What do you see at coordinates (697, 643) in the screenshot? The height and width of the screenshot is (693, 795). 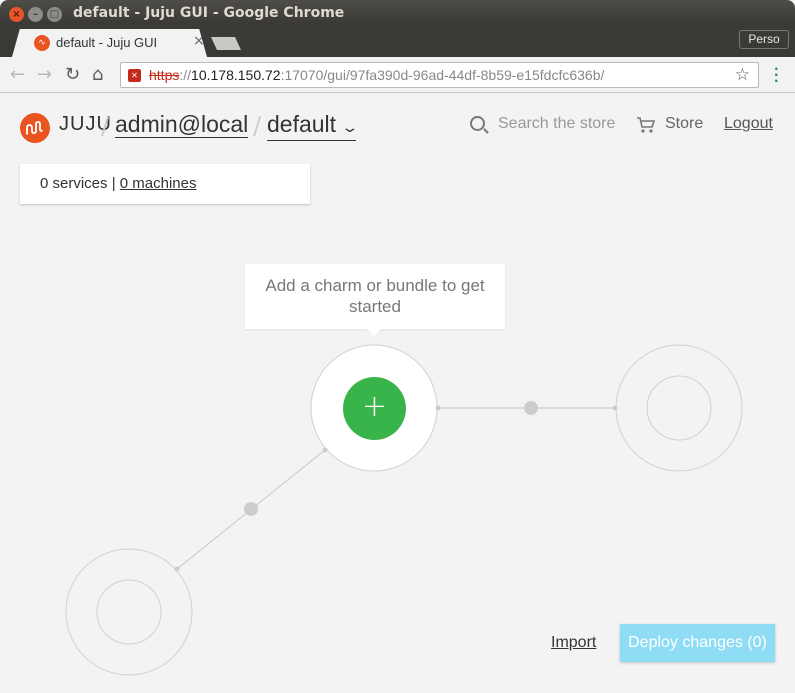 I see `deploy-changes-button: Deploy changes (0)` at bounding box center [697, 643].